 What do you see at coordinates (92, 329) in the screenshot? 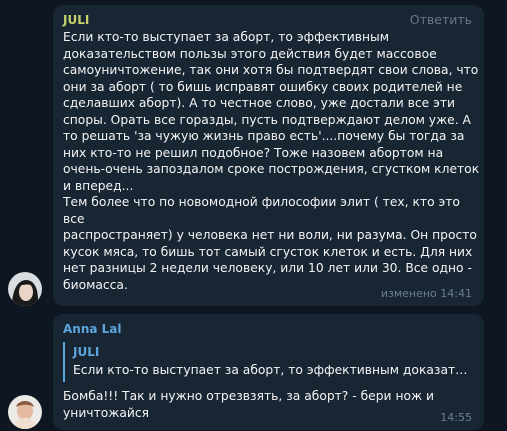
I see `message-author: Anna Lal` at bounding box center [92, 329].